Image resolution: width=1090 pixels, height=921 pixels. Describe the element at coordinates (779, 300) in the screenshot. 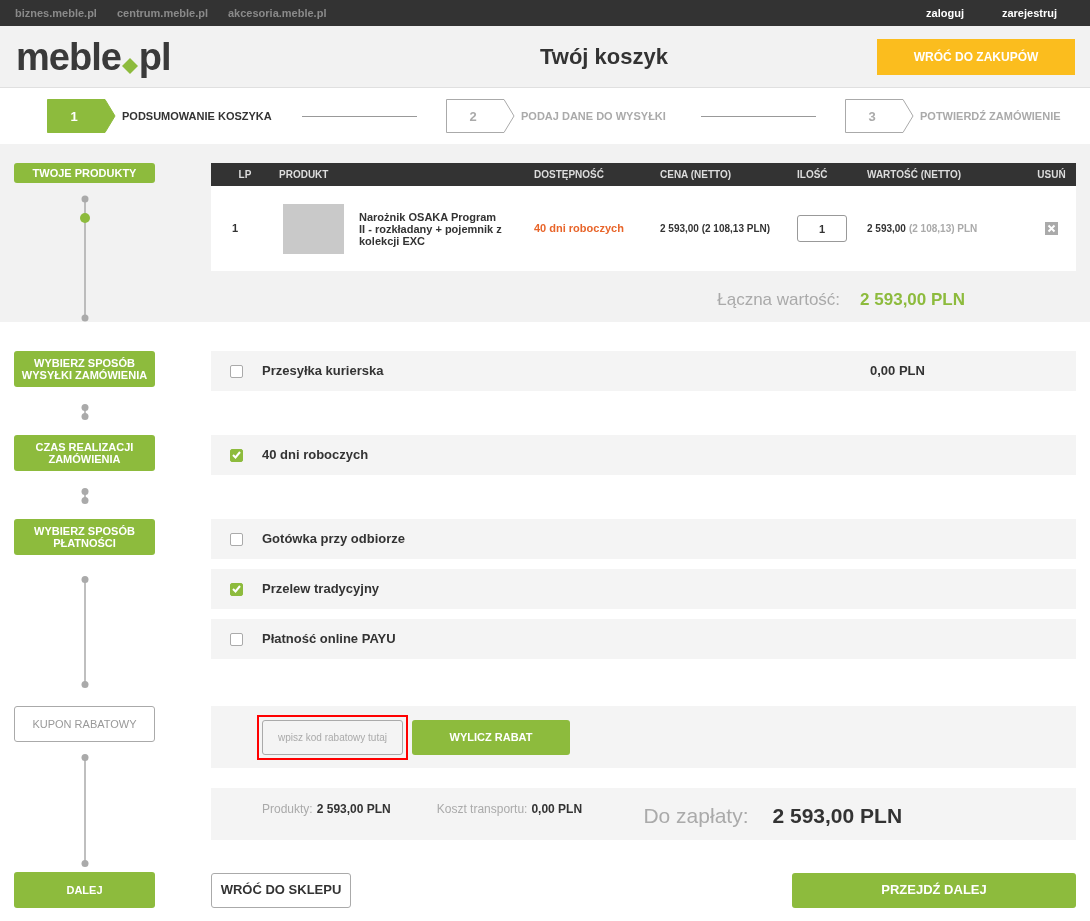

I see `total-label: Łączna wartość:` at that location.